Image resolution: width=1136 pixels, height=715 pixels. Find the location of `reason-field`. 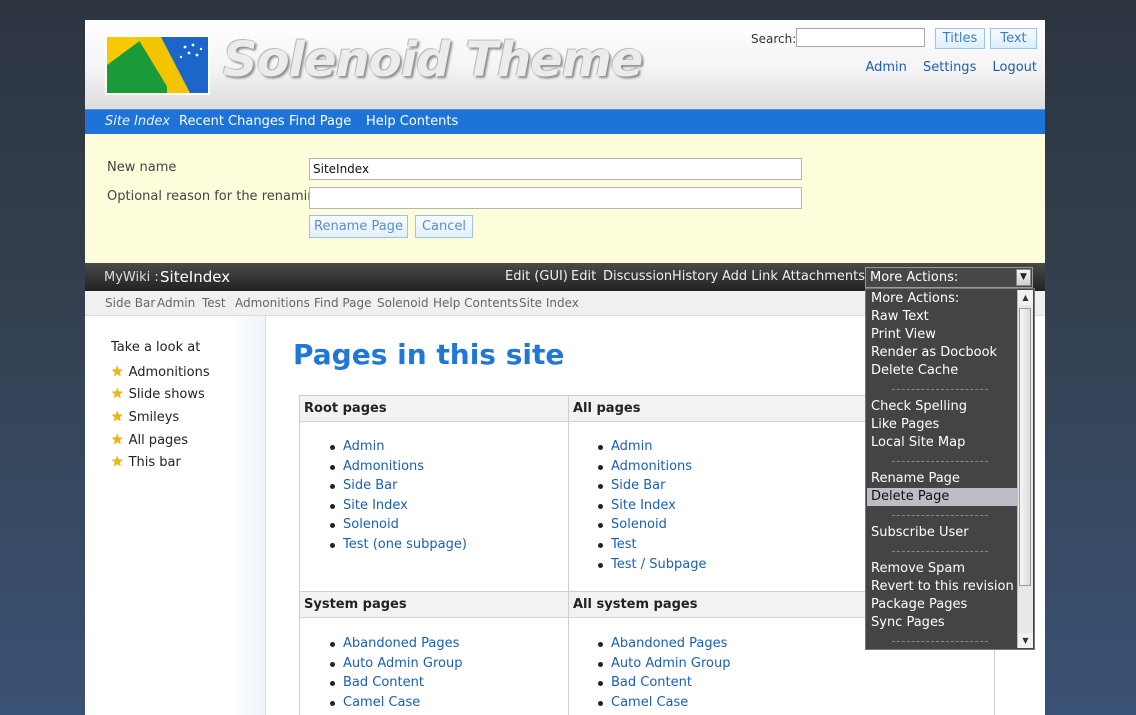

reason-field is located at coordinates (555, 198).